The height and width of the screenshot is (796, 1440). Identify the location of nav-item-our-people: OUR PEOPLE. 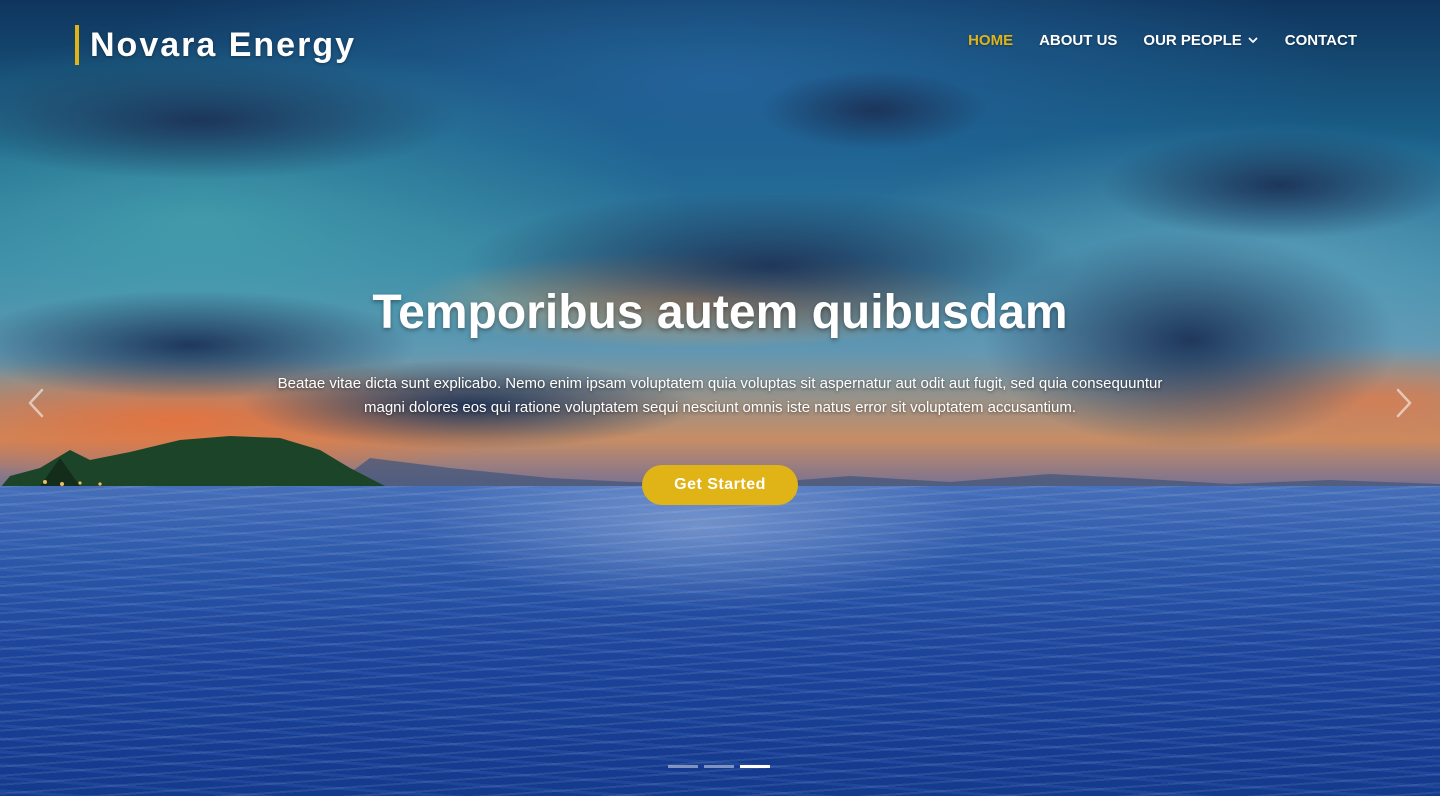
(1200, 40).